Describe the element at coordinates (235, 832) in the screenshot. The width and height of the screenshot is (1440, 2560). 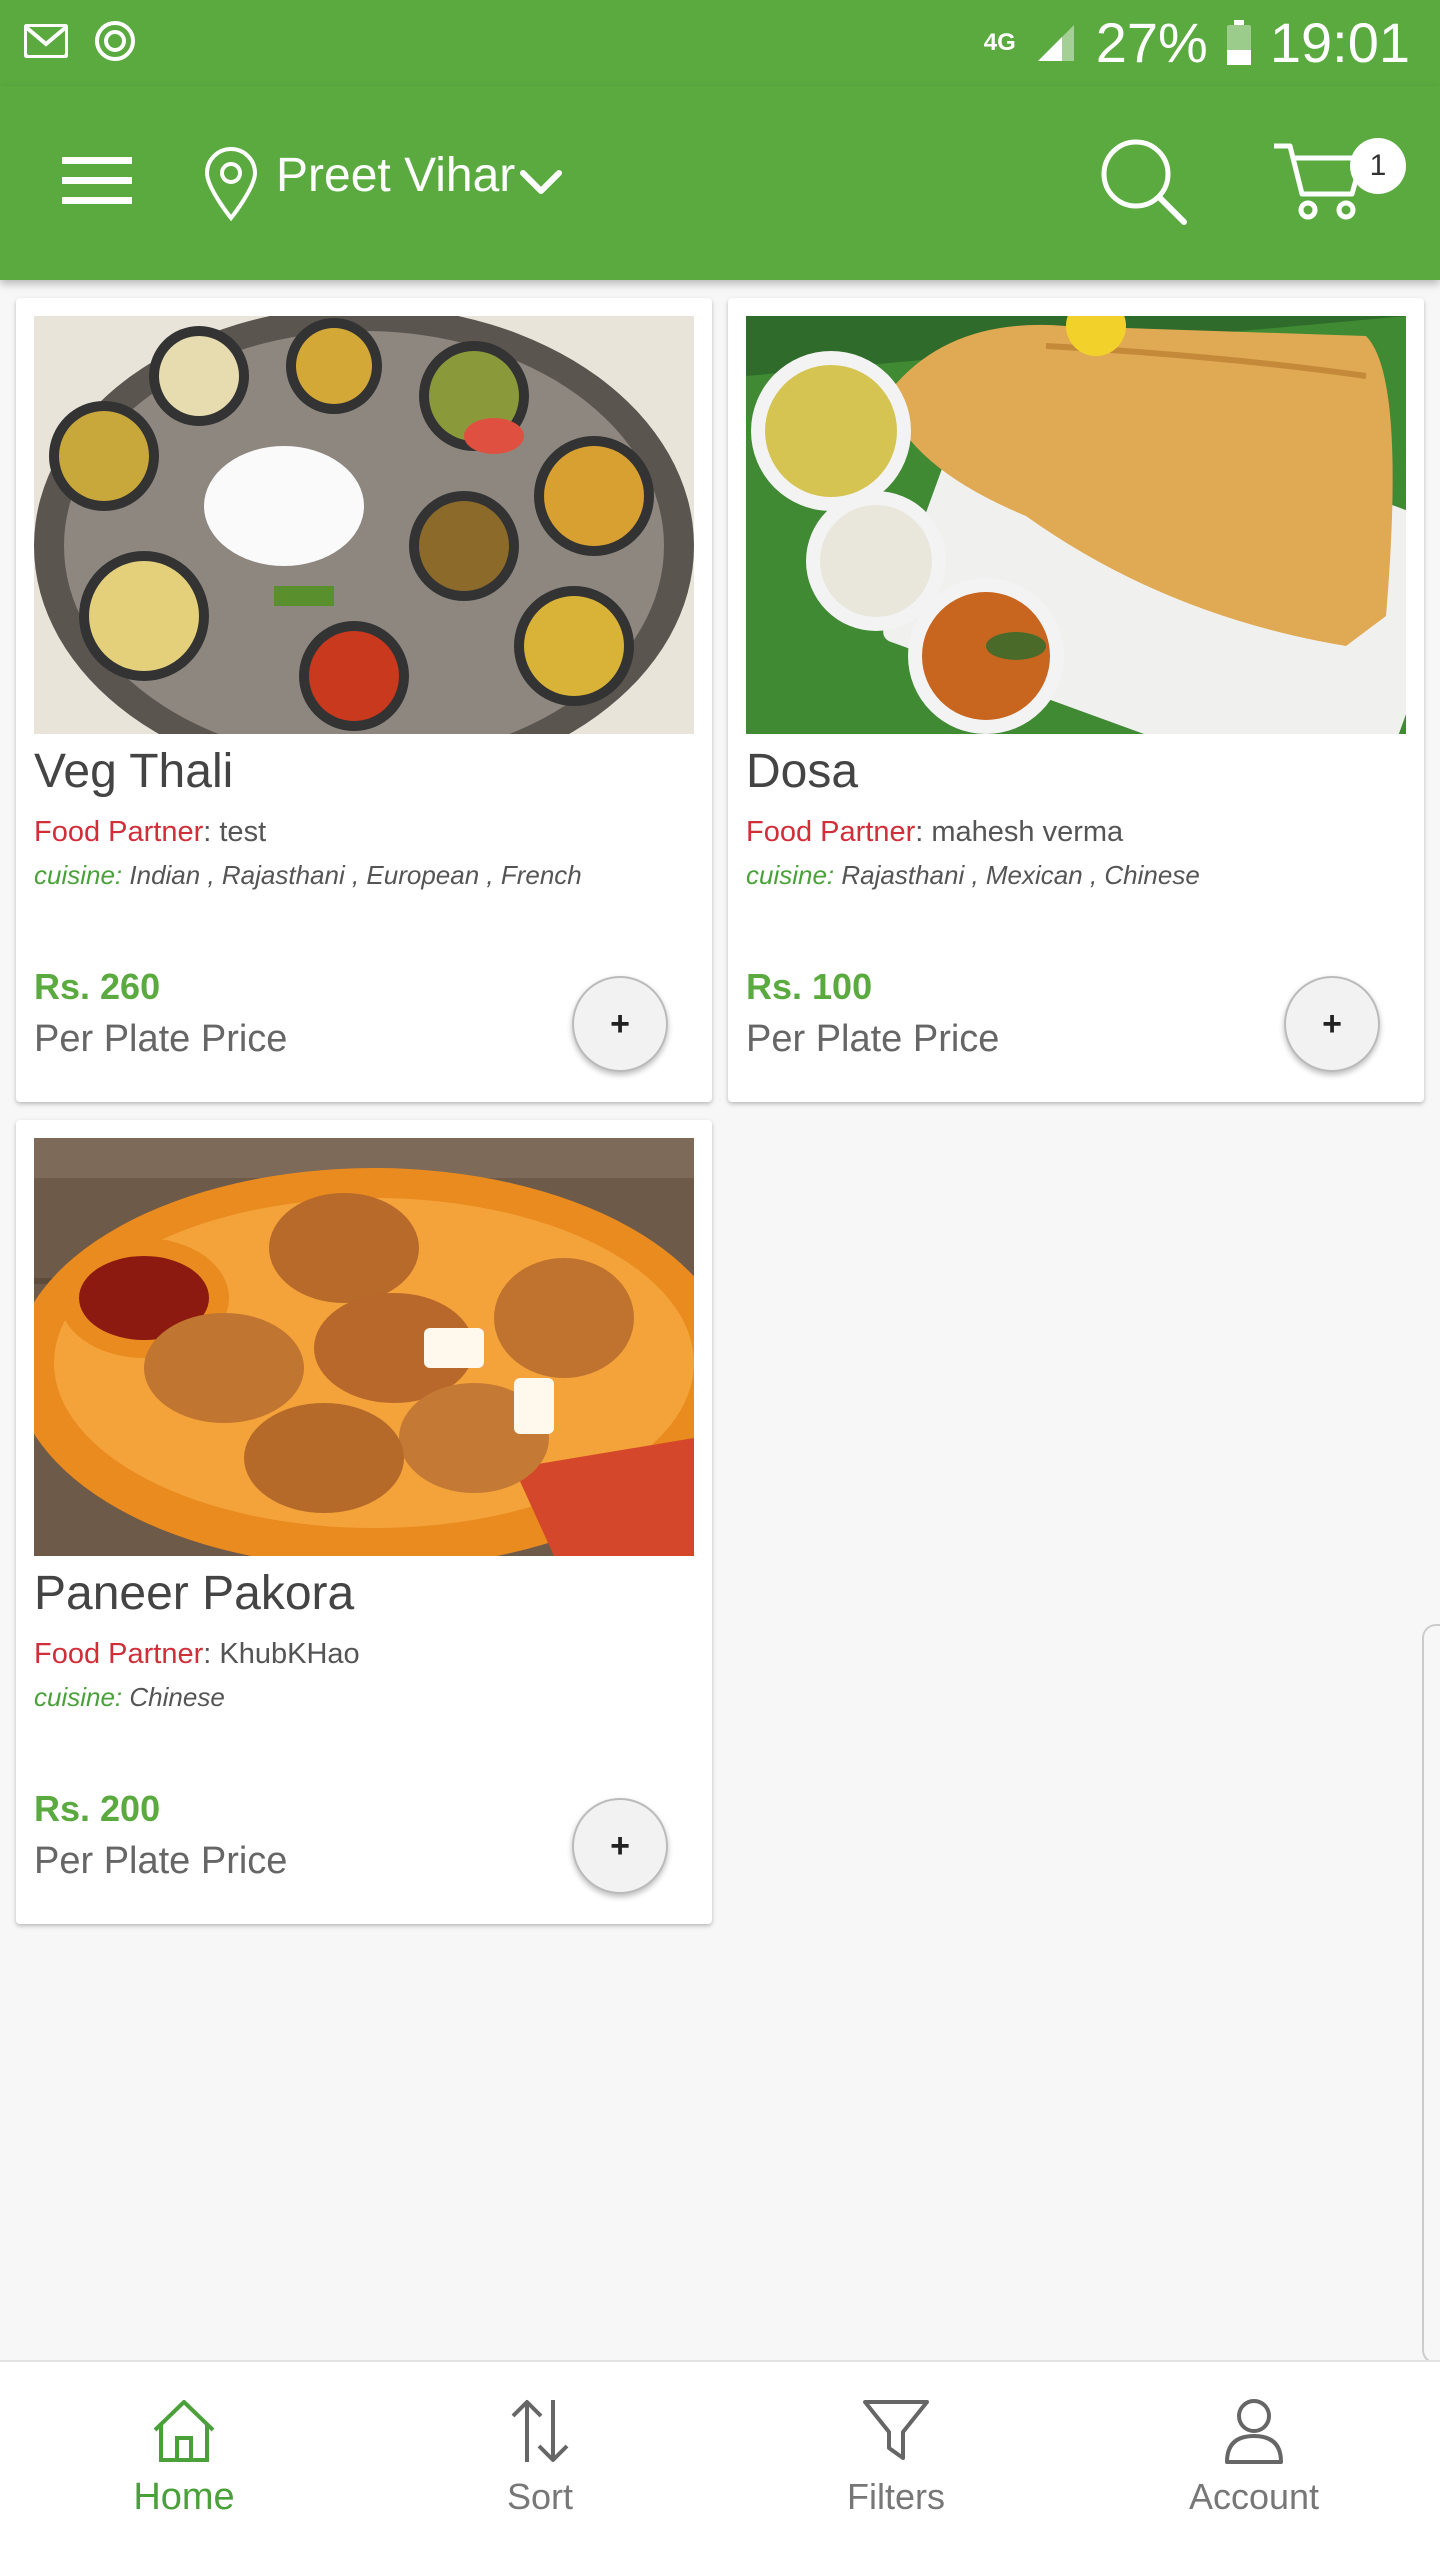
I see `food-partner-value: : test` at that location.